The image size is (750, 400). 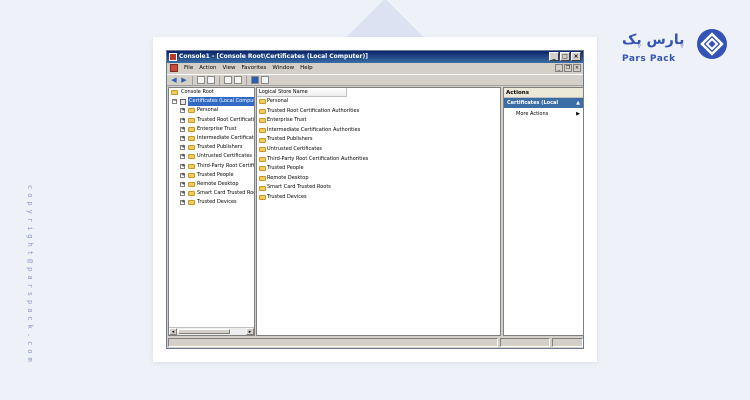 What do you see at coordinates (228, 68) in the screenshot?
I see `menu-view: View` at bounding box center [228, 68].